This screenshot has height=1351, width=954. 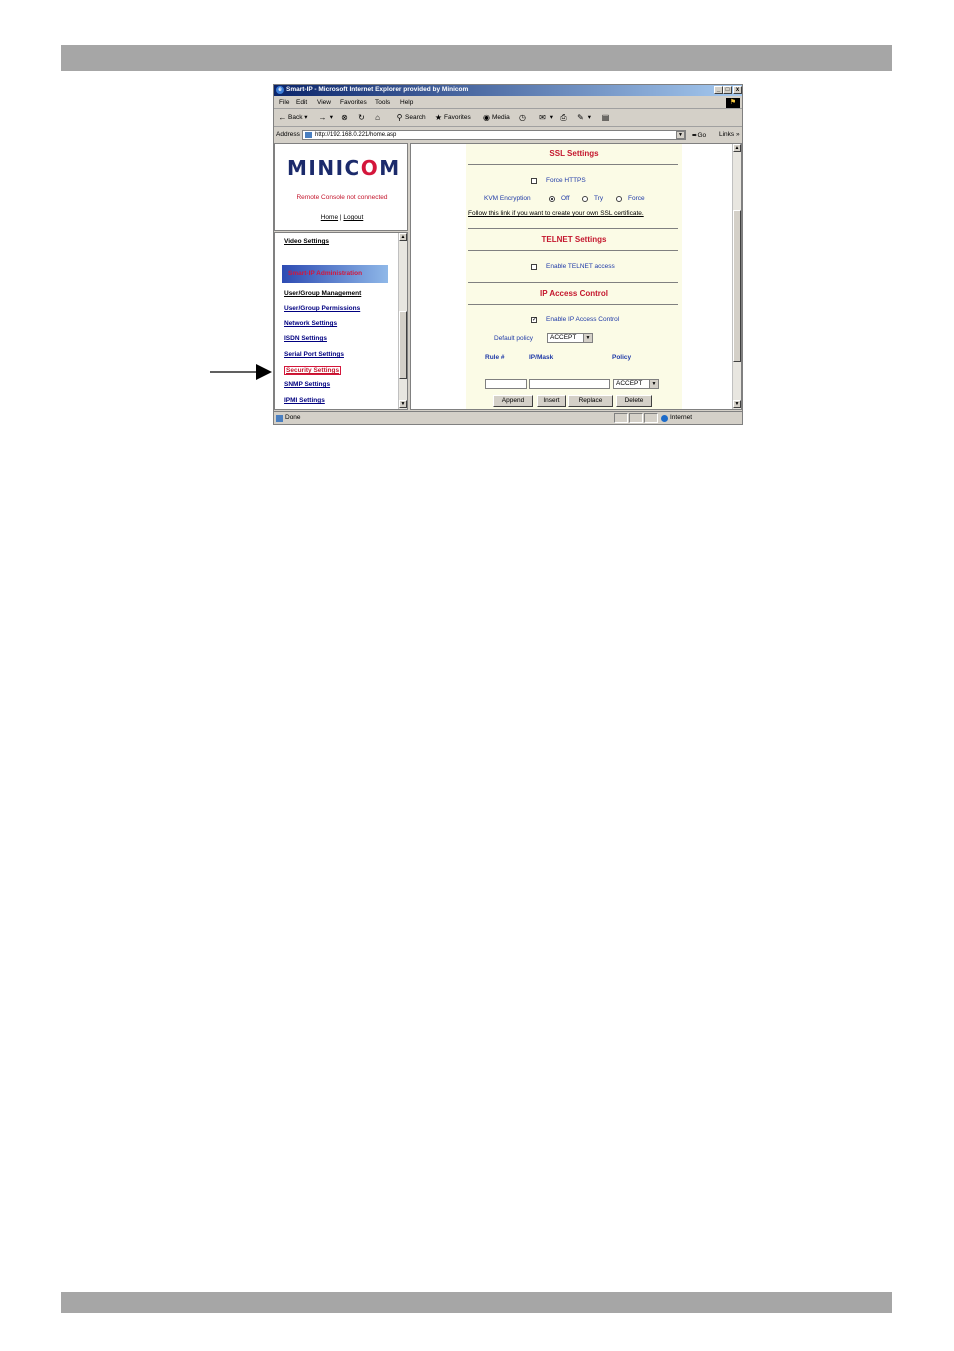 I want to click on refresh-icon: ↻, so click(x=361, y=117).